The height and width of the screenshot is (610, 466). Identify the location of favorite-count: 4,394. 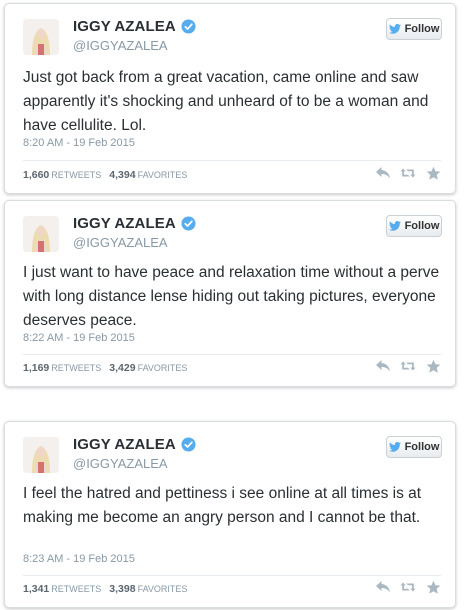
(122, 175).